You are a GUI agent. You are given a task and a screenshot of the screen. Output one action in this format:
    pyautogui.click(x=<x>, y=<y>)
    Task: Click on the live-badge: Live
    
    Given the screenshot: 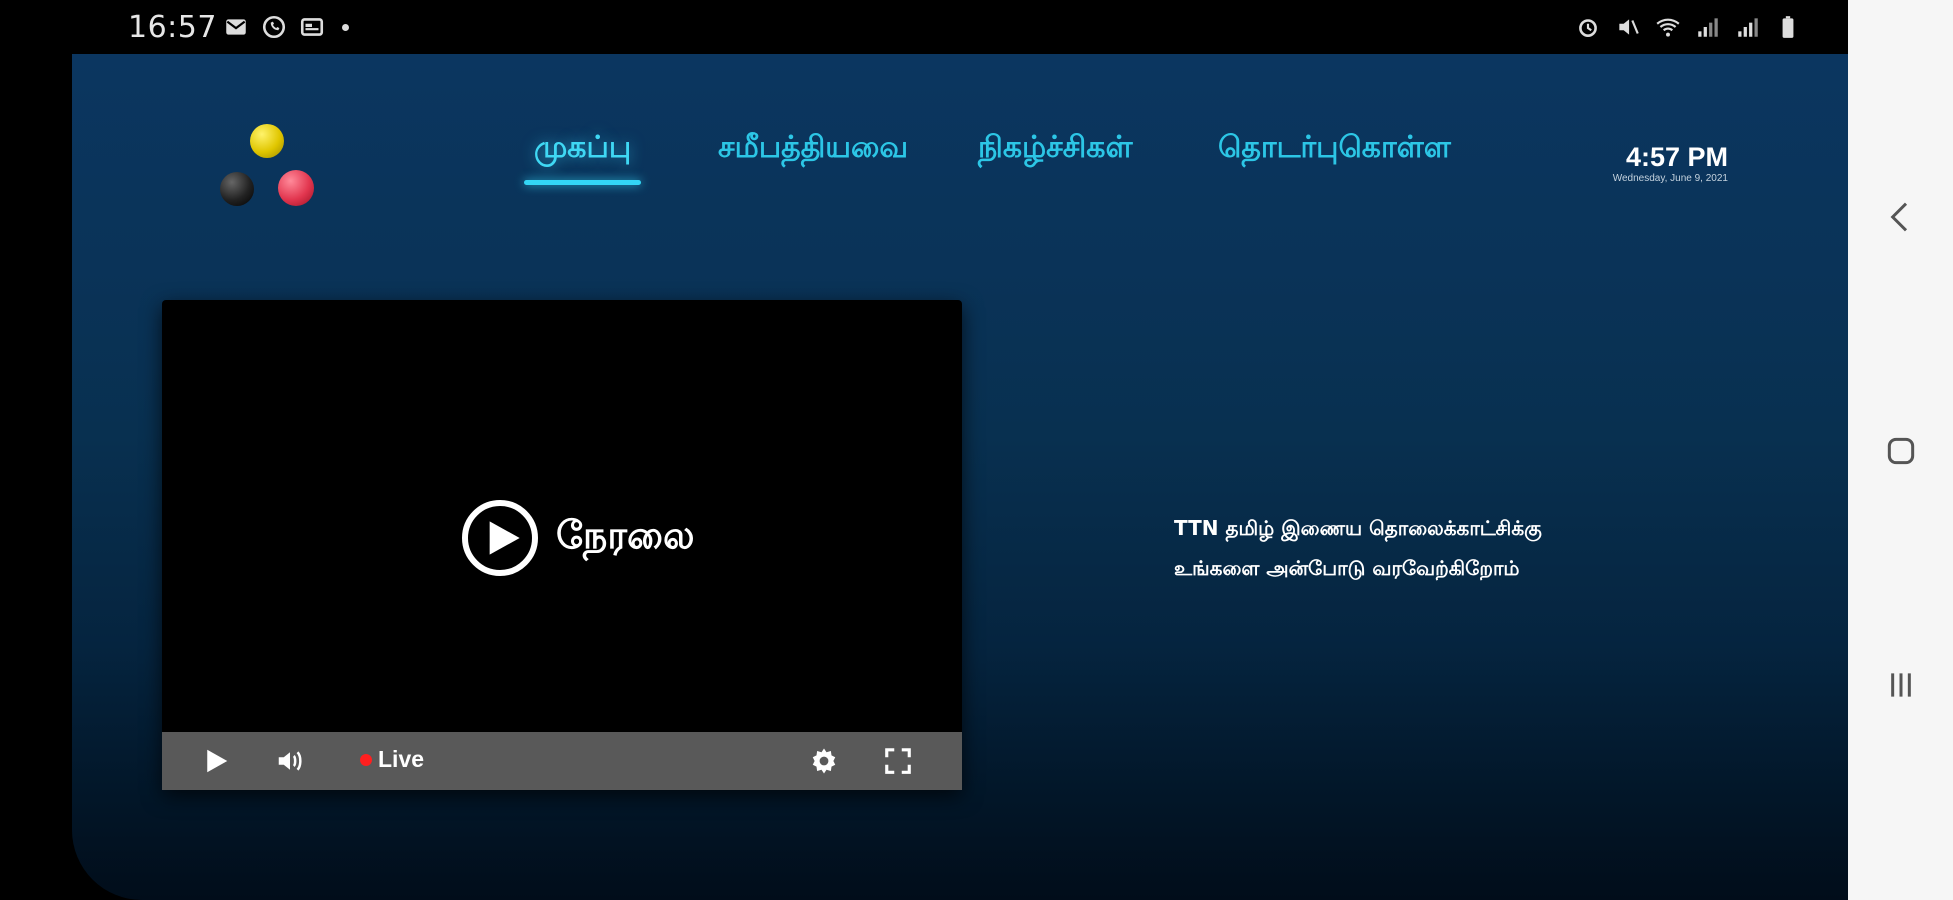 What is the action you would take?
    pyautogui.click(x=392, y=759)
    